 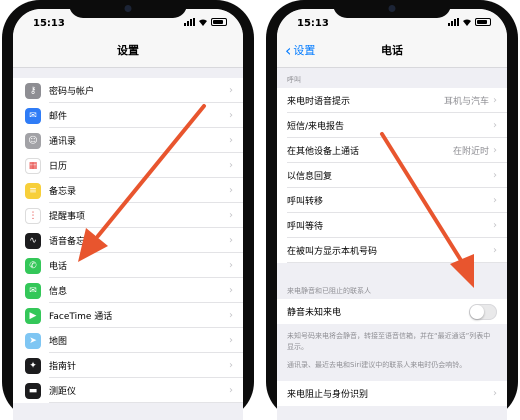 I want to click on calls-row-label: 在被叫方显示本机号码, so click(x=332, y=252).